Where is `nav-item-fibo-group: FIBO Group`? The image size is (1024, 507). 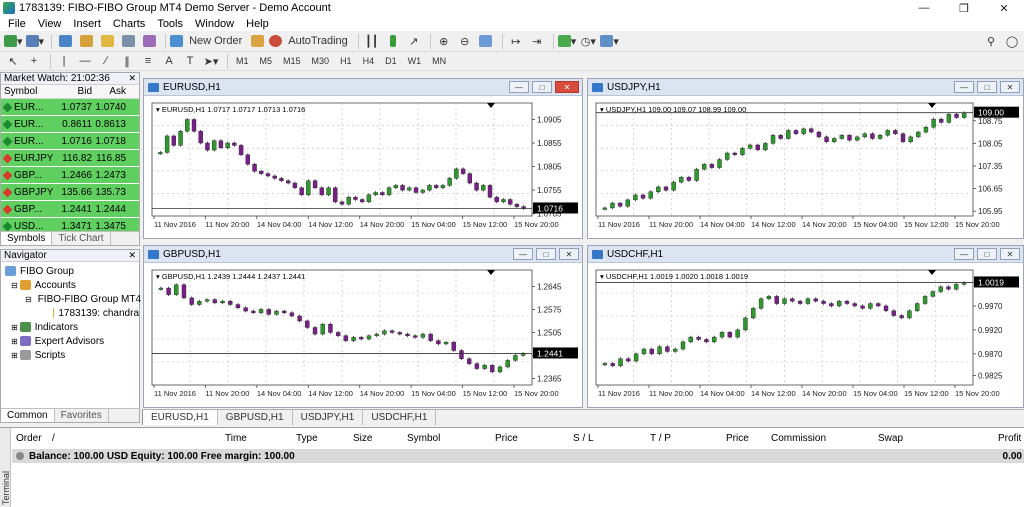
nav-item-fibo-group: FIBO Group is located at coordinates (70, 271).